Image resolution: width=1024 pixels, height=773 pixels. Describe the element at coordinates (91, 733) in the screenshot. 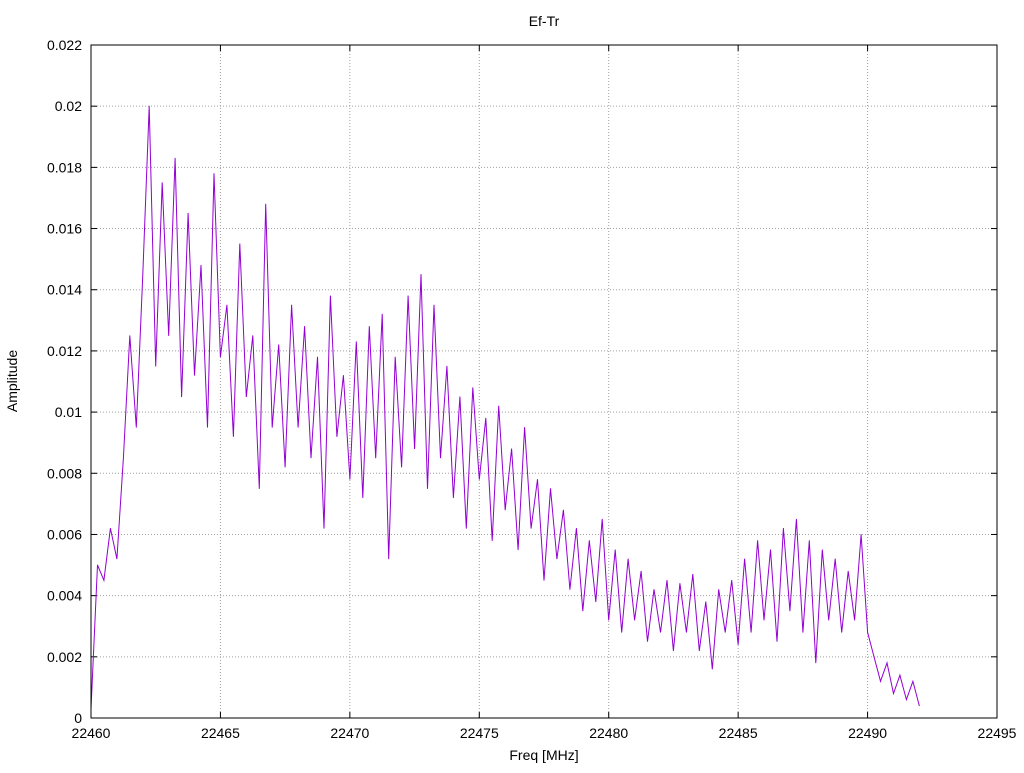

I see `x-tick-label: 22460` at that location.